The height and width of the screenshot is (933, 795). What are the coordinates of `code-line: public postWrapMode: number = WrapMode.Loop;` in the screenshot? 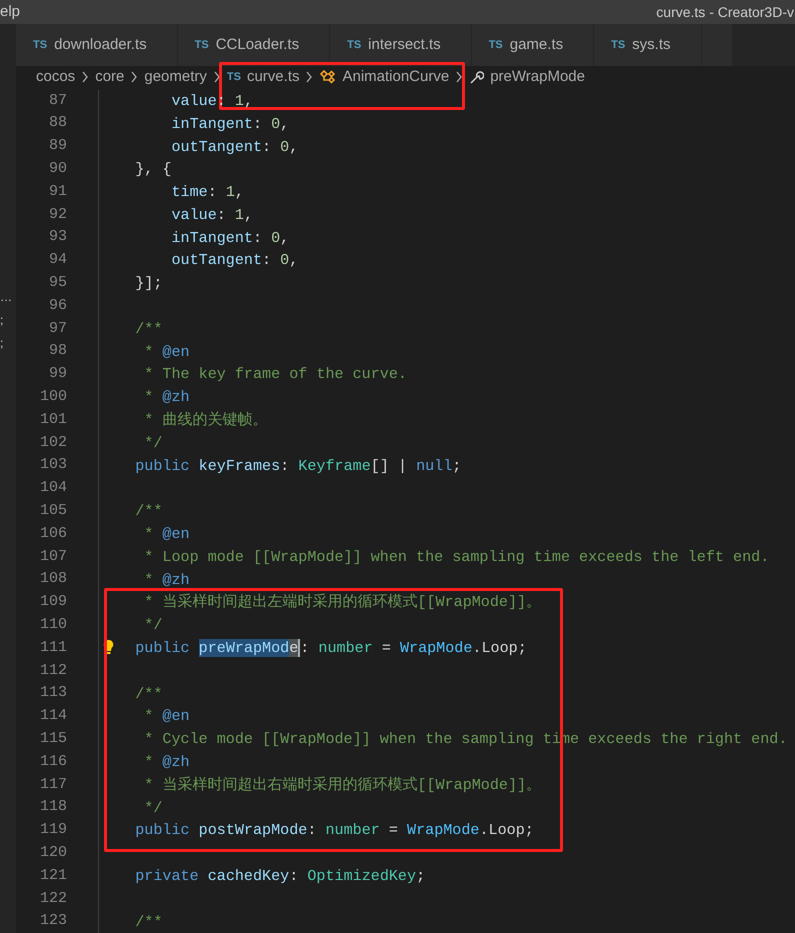 It's located at (334, 830).